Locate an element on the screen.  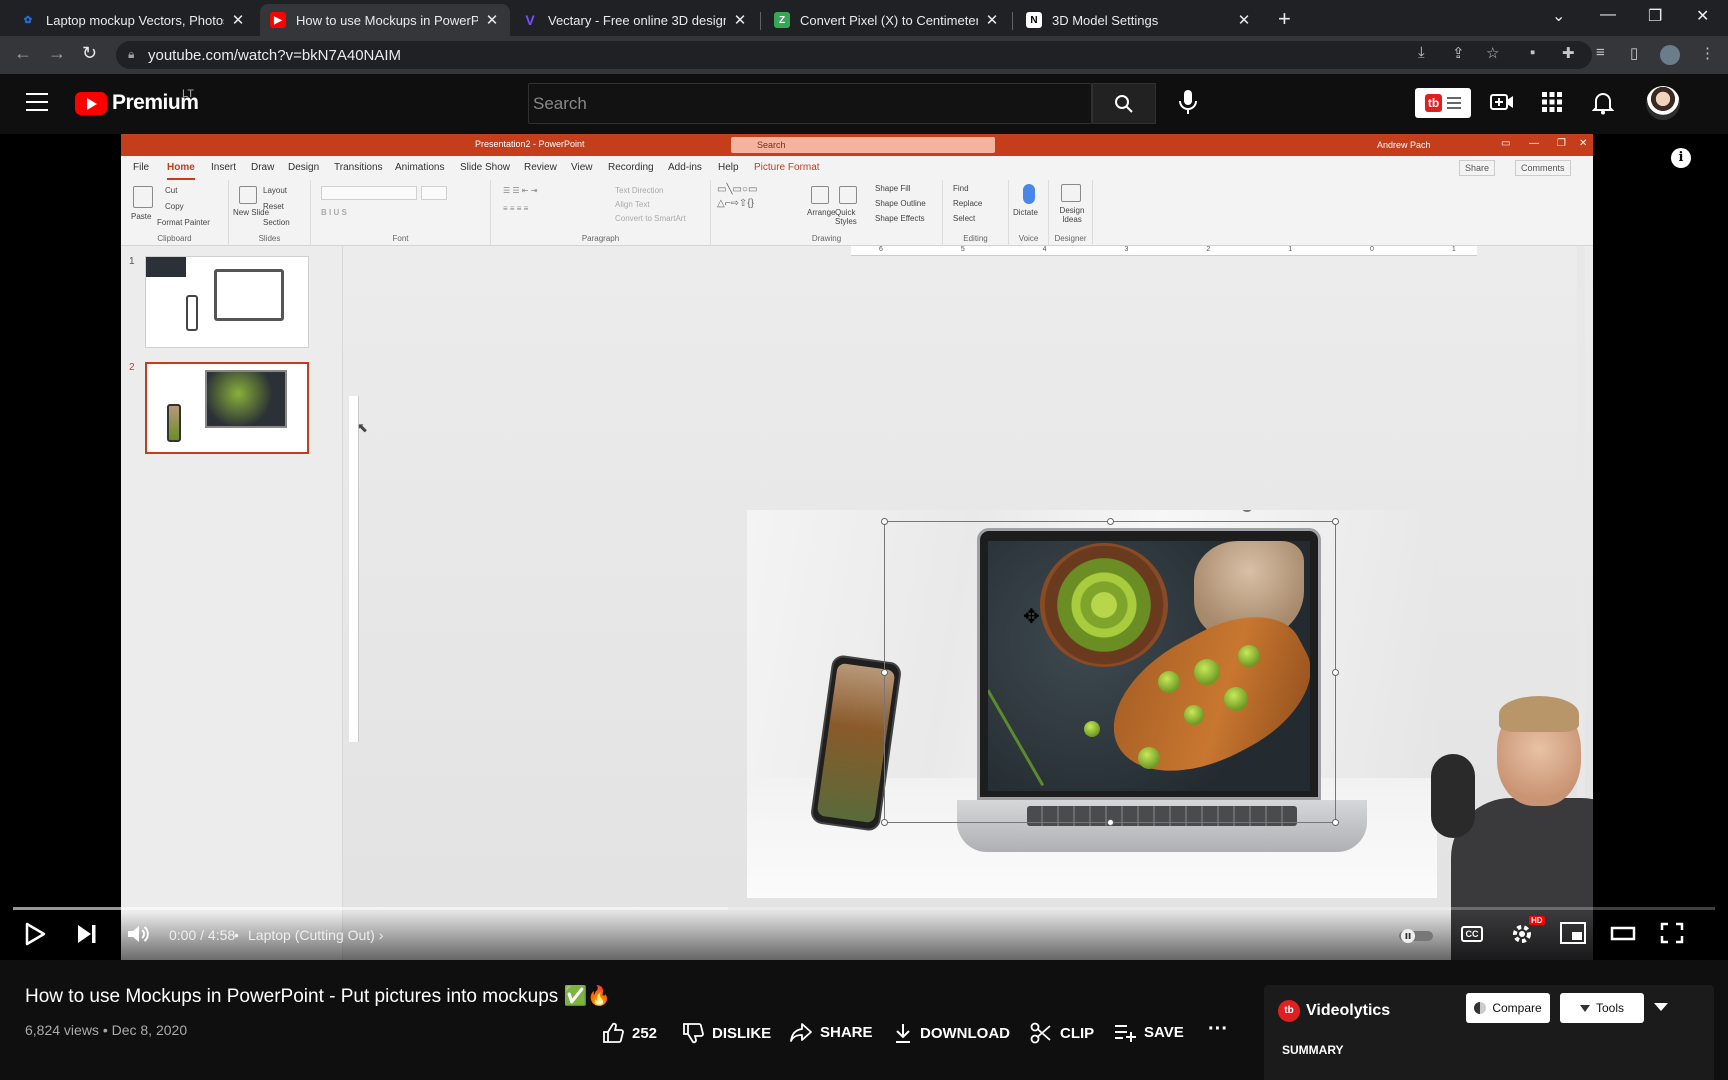
next-button is located at coordinates (87, 936).